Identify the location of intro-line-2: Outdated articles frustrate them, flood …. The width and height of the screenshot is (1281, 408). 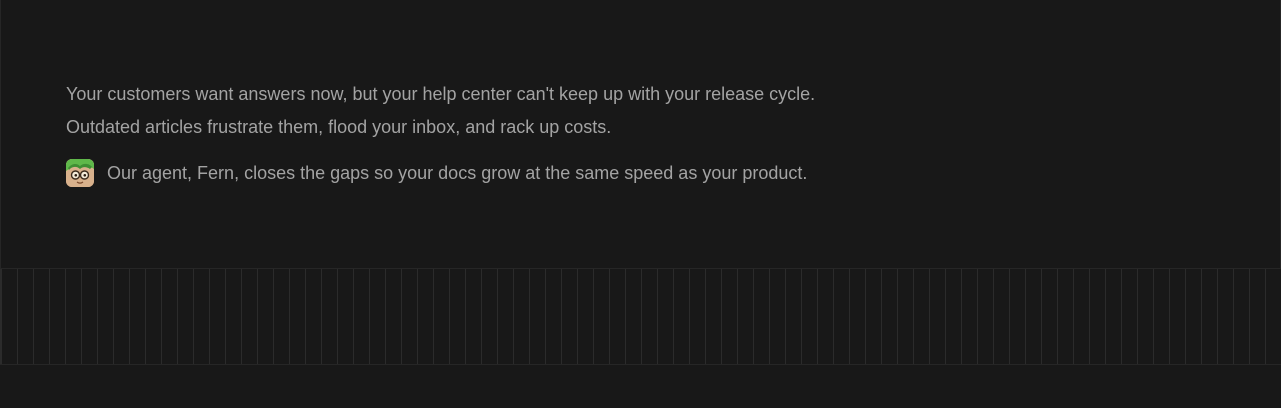
(339, 127).